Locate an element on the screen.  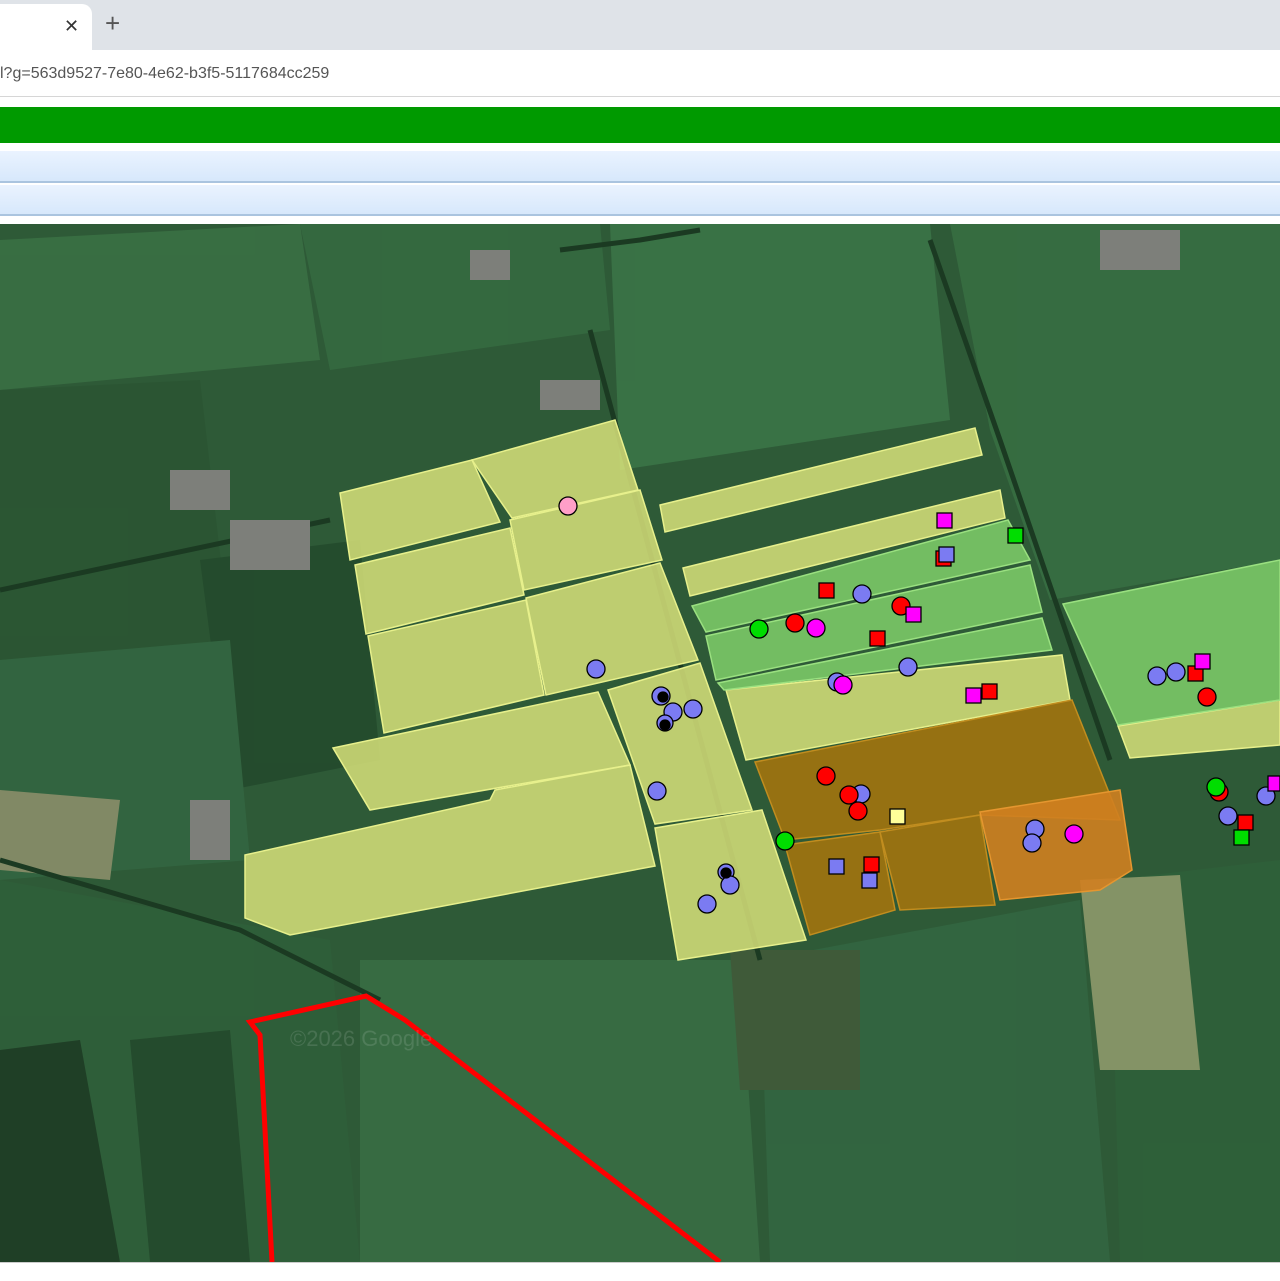
marker-pink-circle is located at coordinates (568, 506).